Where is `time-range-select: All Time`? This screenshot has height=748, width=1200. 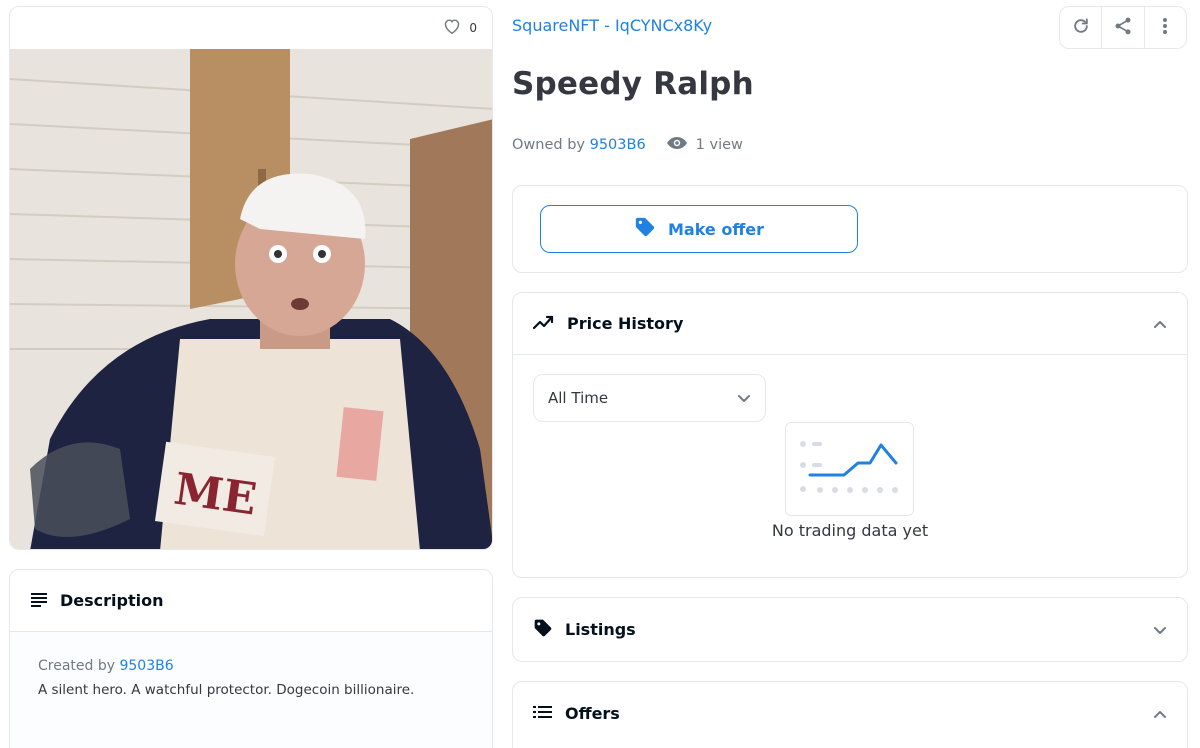
time-range-select: All Time is located at coordinates (649, 398).